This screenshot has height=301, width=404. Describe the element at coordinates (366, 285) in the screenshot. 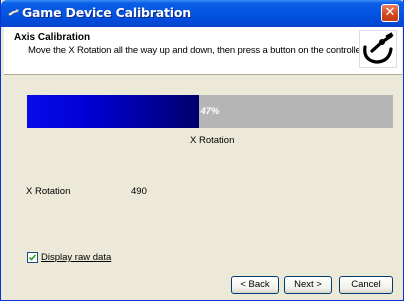

I see `cancel-button: Cancel` at that location.